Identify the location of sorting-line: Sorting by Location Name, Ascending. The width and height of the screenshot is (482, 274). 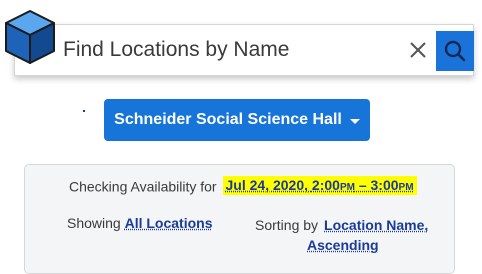
(341, 234).